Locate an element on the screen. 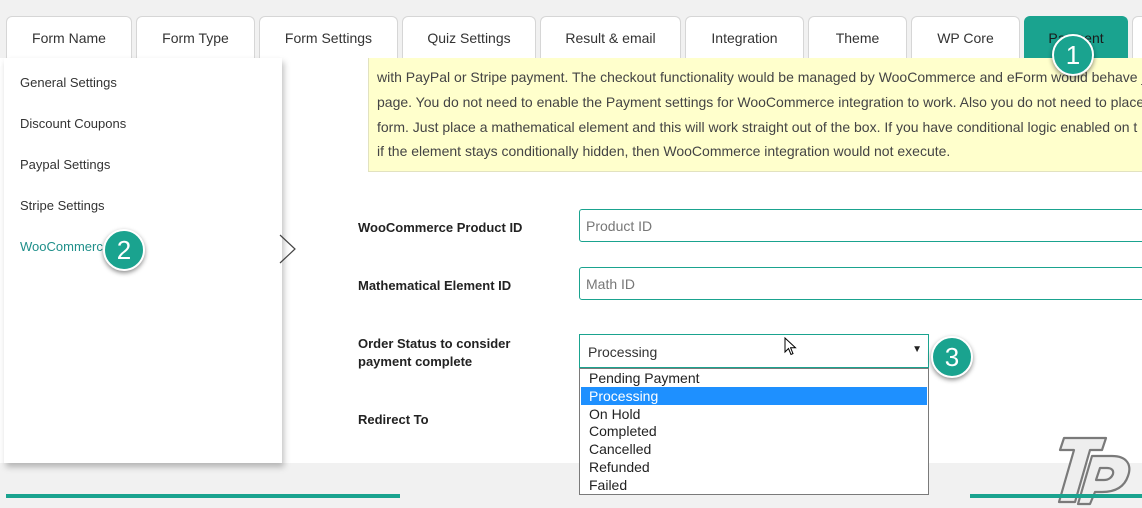 This screenshot has height=508, width=1142. step-badge-1: 1 is located at coordinates (1073, 55).